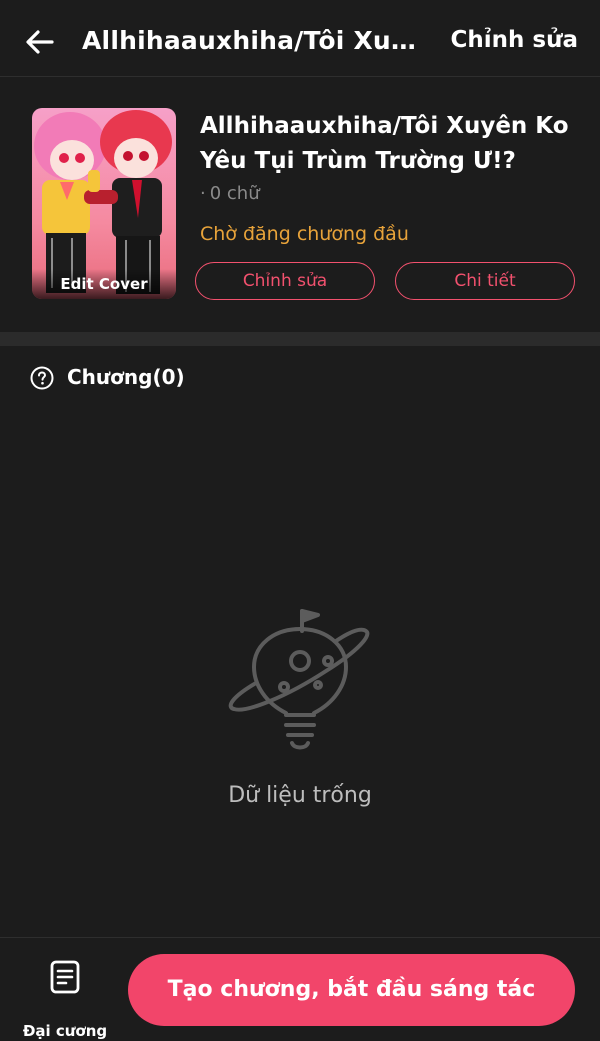 The image size is (600, 1041). What do you see at coordinates (485, 281) in the screenshot?
I see `detail-button: Chi tiết` at bounding box center [485, 281].